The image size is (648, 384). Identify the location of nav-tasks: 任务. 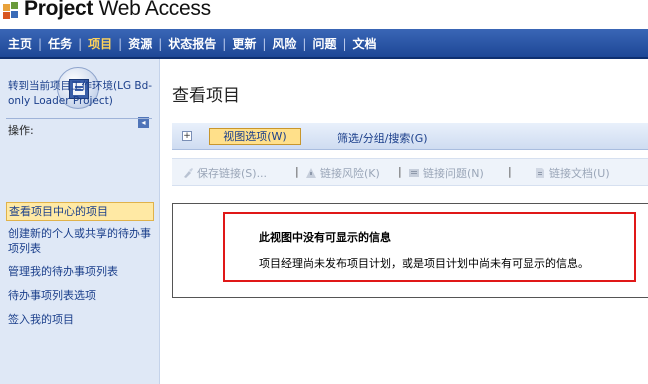
(60, 44).